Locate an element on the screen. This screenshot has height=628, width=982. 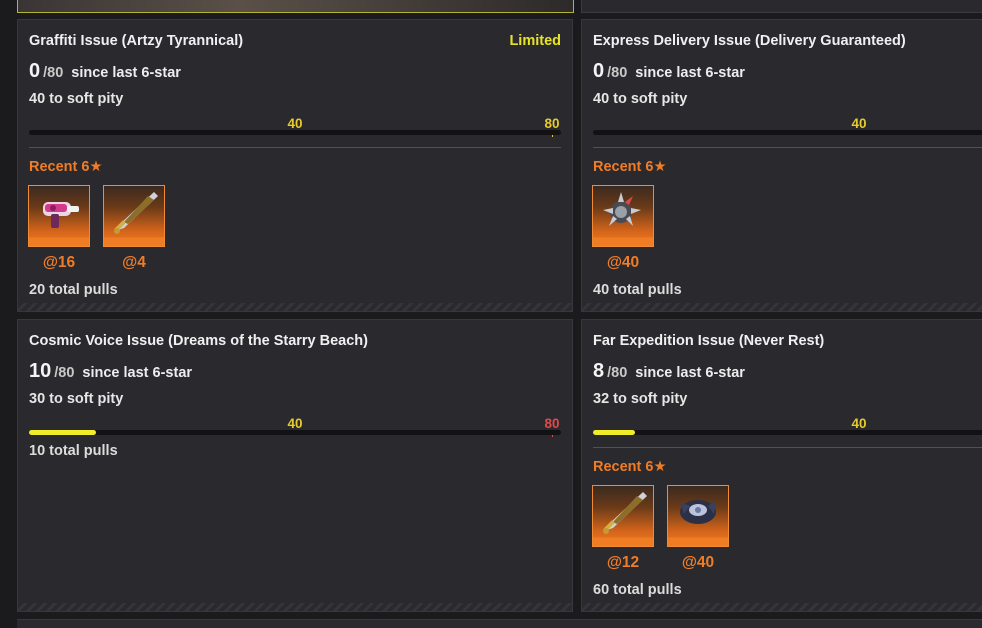
pink-blaster-weapon-icon is located at coordinates (59, 216).